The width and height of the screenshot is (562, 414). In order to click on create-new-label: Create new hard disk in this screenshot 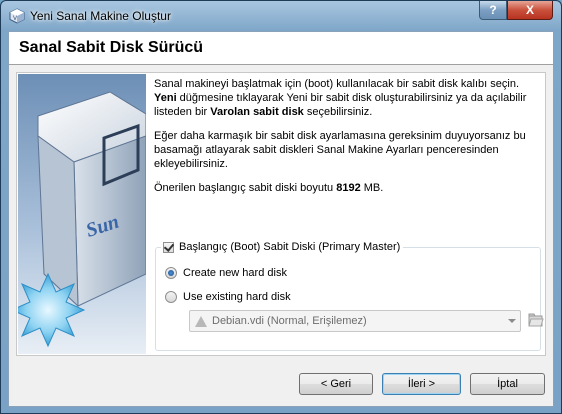, I will do `click(235, 273)`.